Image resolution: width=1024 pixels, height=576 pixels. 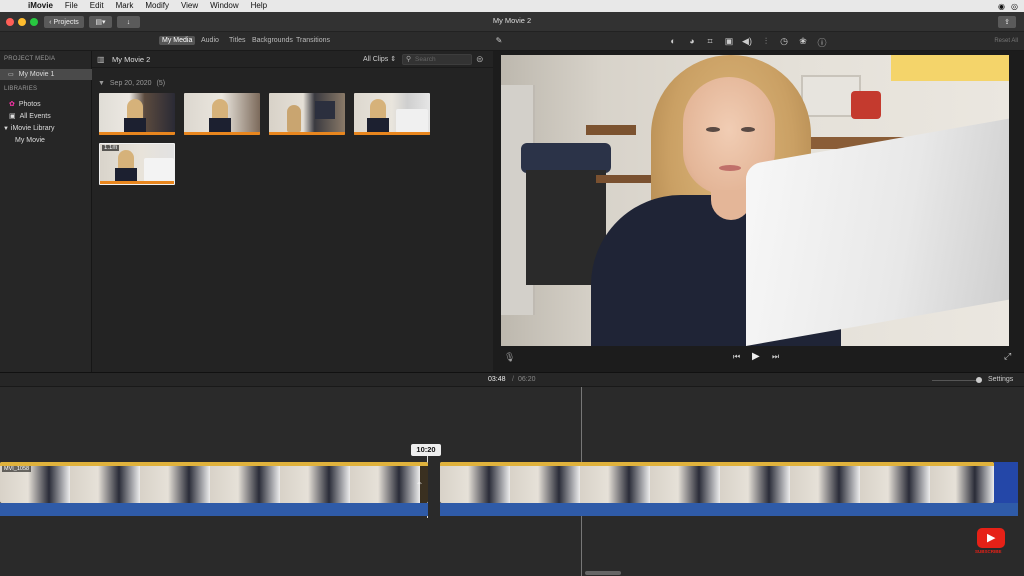 What do you see at coordinates (729, 41) in the screenshot?
I see `stabilization-icon: ▣` at bounding box center [729, 41].